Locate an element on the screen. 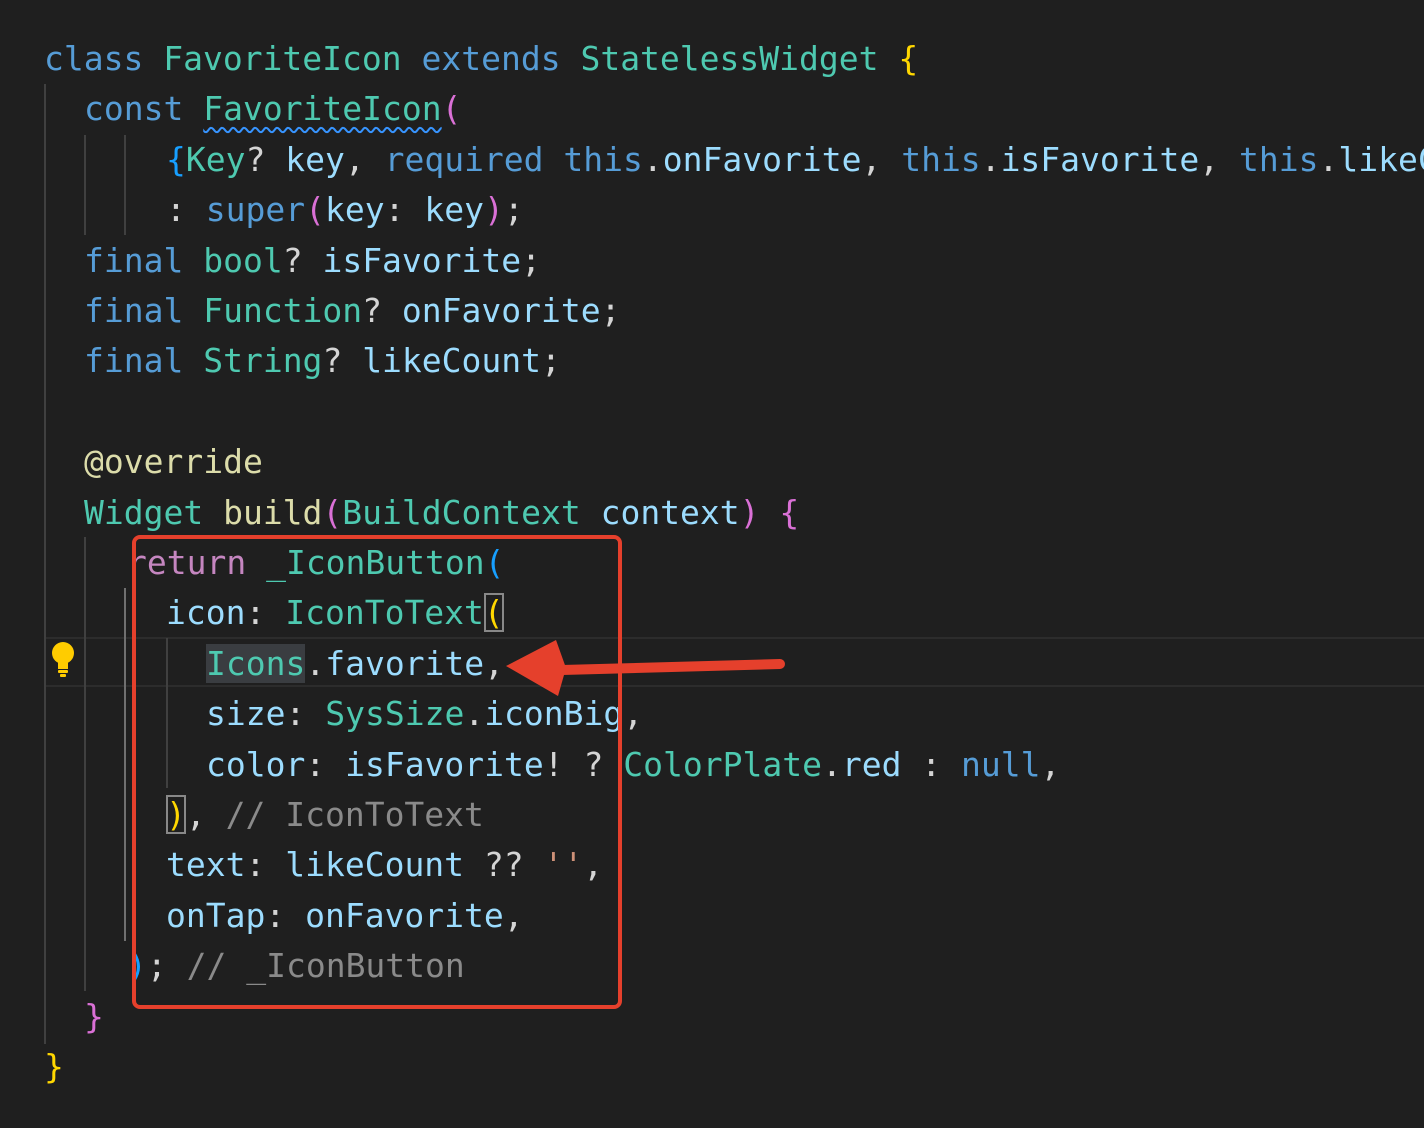 Image resolution: width=1424 pixels, height=1128 pixels. code-token: Key is located at coordinates (215, 159).